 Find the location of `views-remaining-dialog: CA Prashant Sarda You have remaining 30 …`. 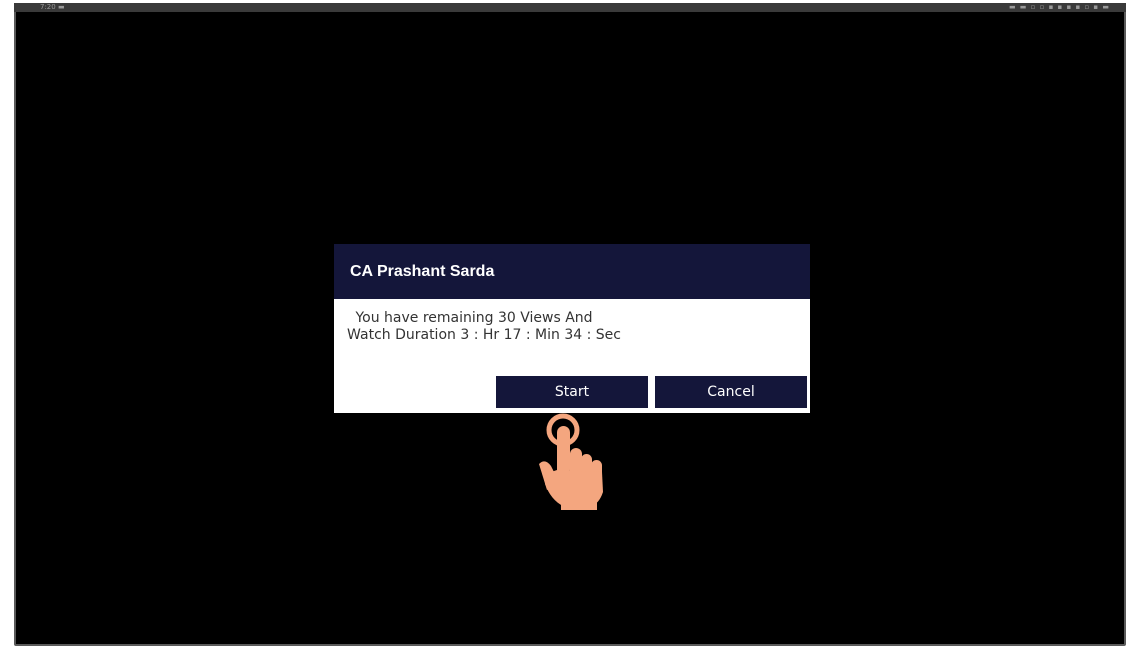

views-remaining-dialog: CA Prashant Sarda You have remaining 30 … is located at coordinates (572, 328).